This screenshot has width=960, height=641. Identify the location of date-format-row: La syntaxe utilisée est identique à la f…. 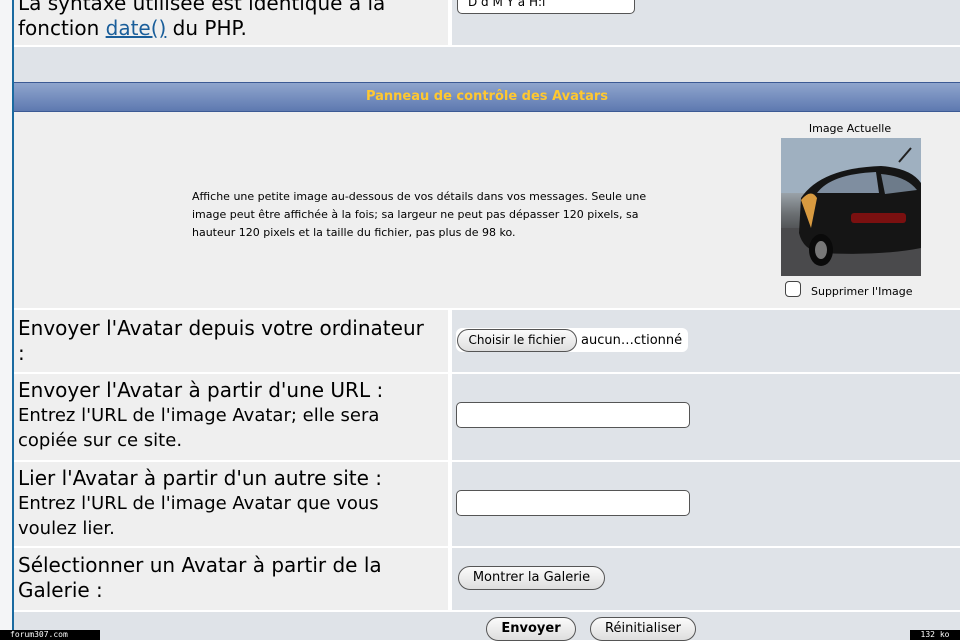
(487, 22).